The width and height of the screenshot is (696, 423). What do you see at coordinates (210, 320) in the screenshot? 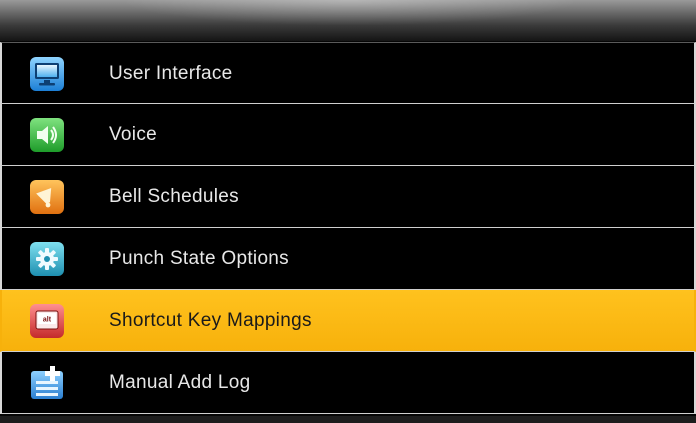
I see `menu-item-label: Shortcut Key Mappings` at bounding box center [210, 320].